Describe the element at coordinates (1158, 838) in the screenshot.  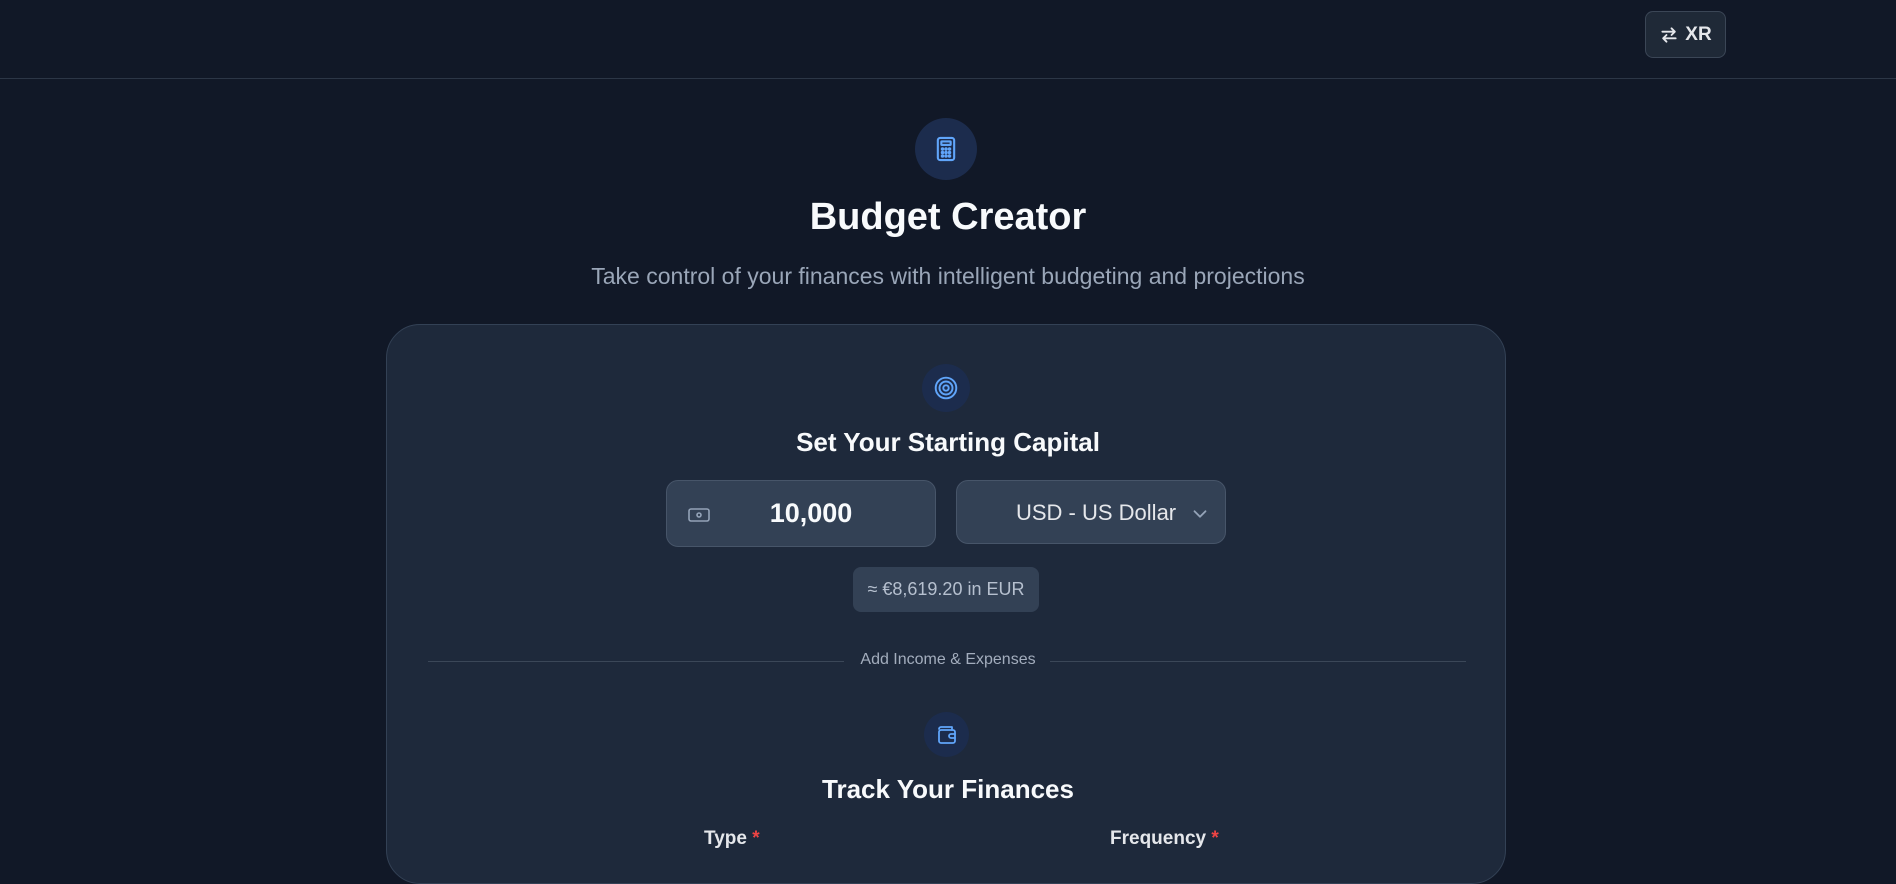
I see `frequency-label-text: Frequency` at that location.